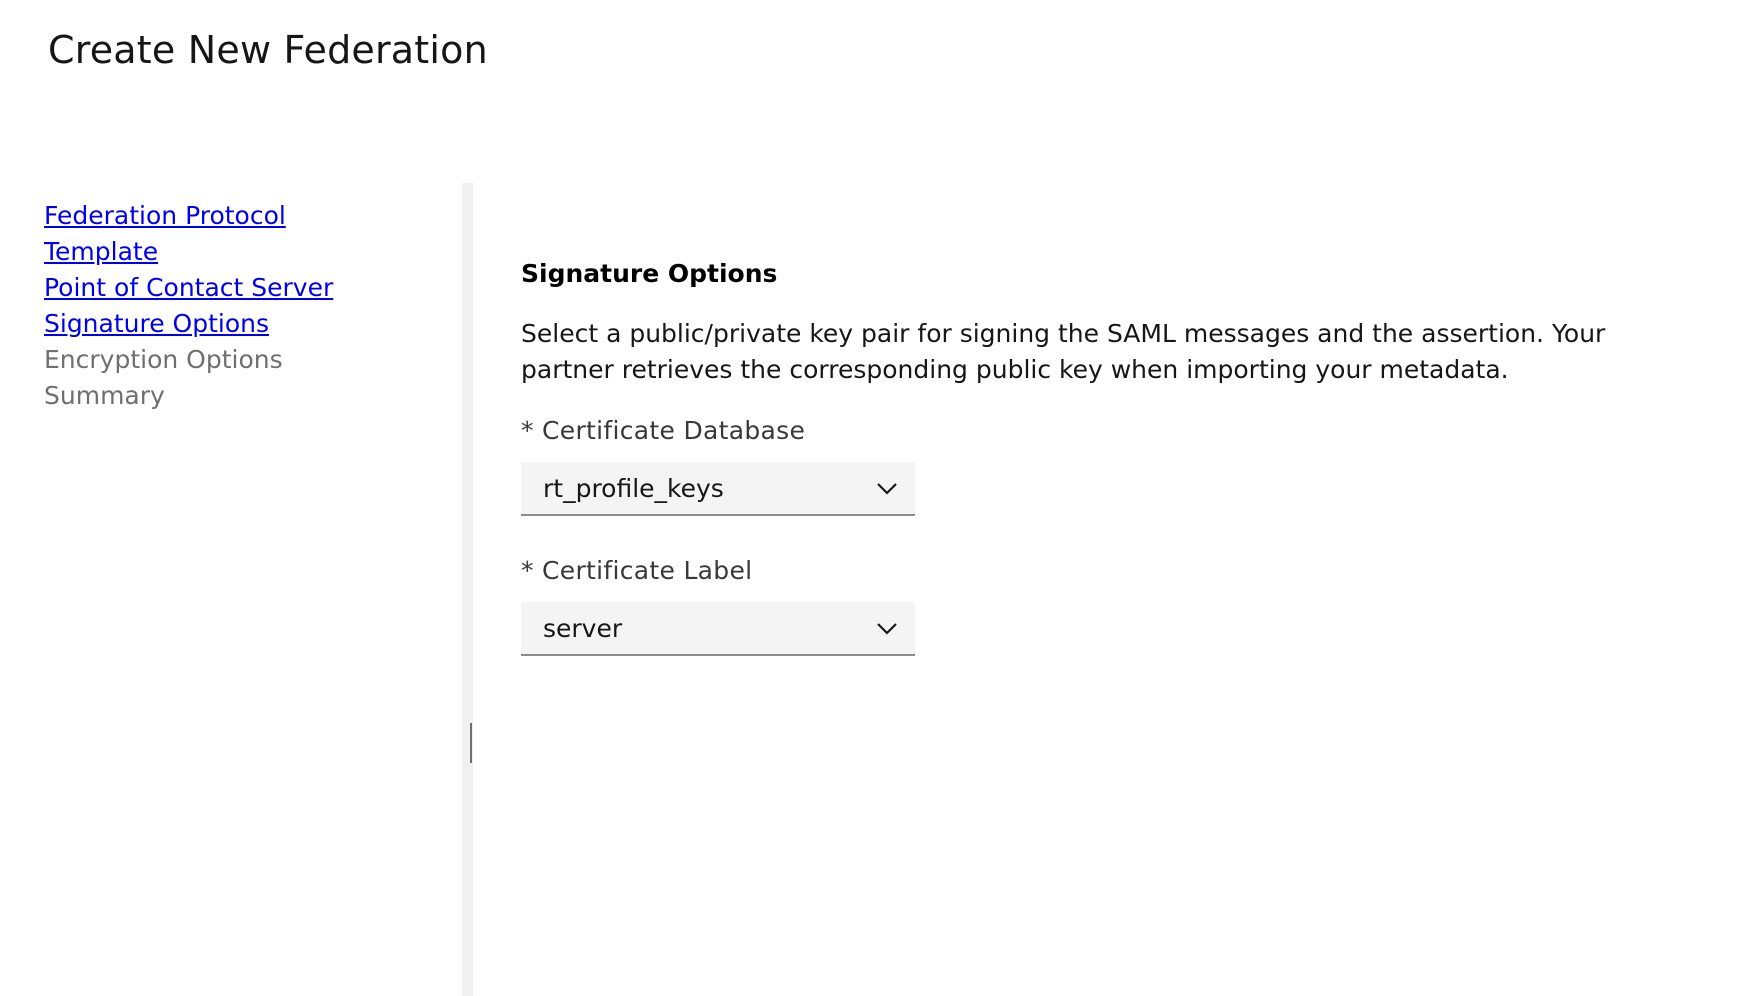 The height and width of the screenshot is (996, 1748). Describe the element at coordinates (633, 488) in the screenshot. I see `certificate-database-value: rt_profile_keys` at that location.